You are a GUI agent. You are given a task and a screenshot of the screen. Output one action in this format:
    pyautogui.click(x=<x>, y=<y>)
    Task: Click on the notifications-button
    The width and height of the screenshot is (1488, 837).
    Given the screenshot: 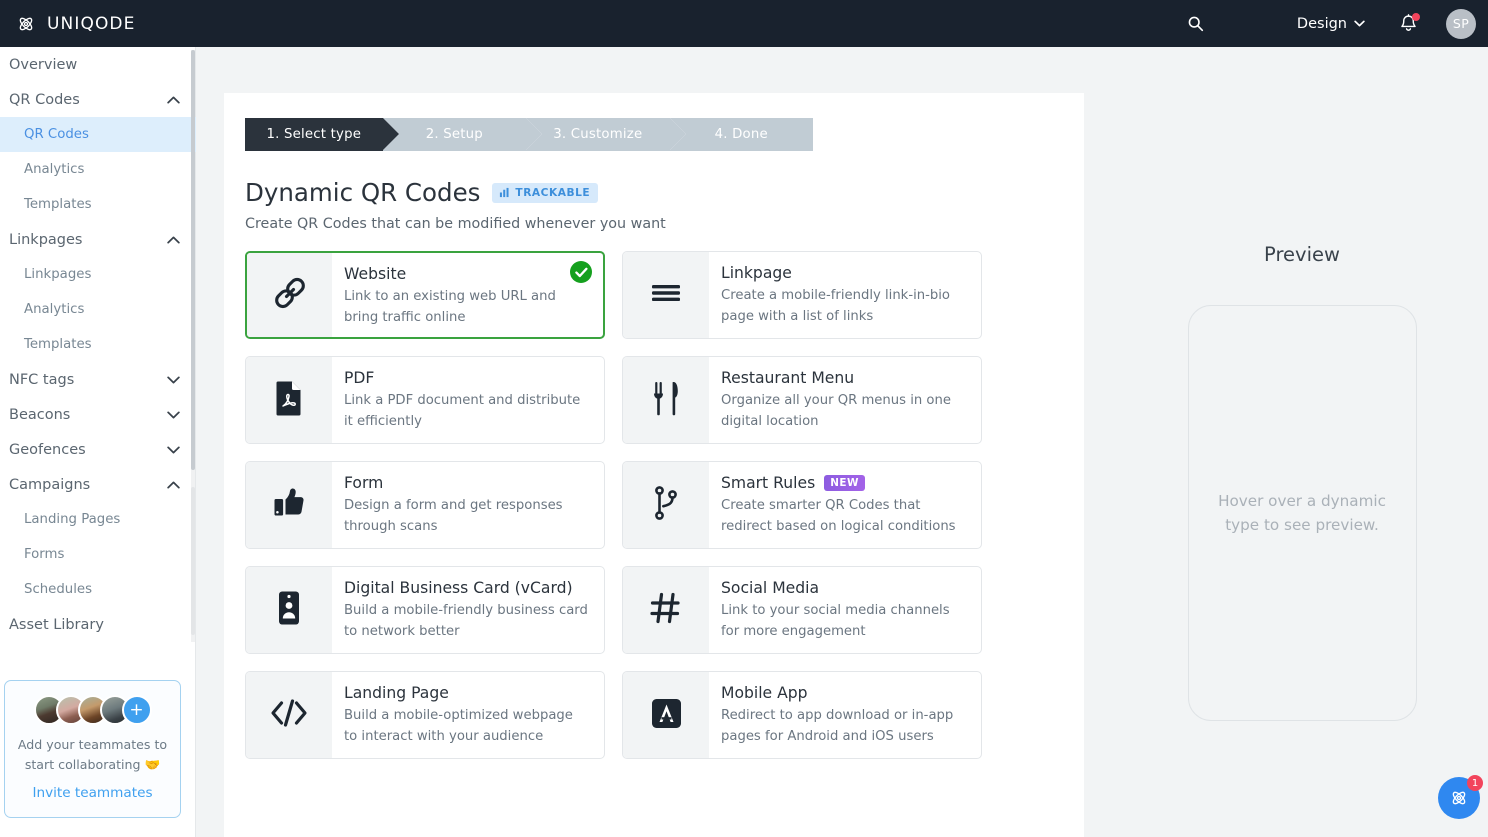 What is the action you would take?
    pyautogui.click(x=1409, y=23)
    